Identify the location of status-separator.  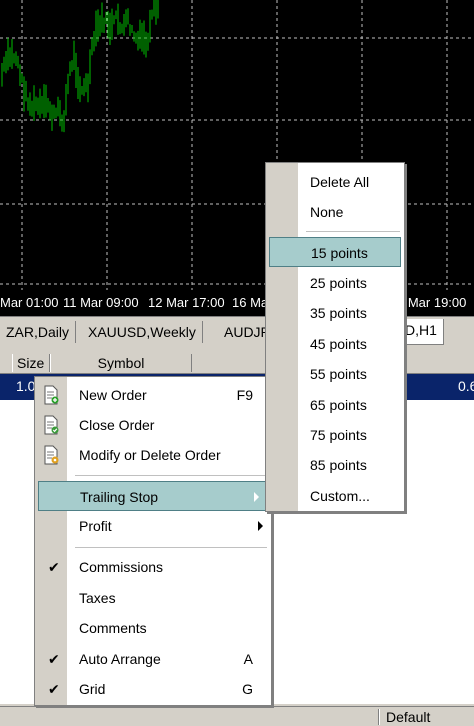
(379, 717).